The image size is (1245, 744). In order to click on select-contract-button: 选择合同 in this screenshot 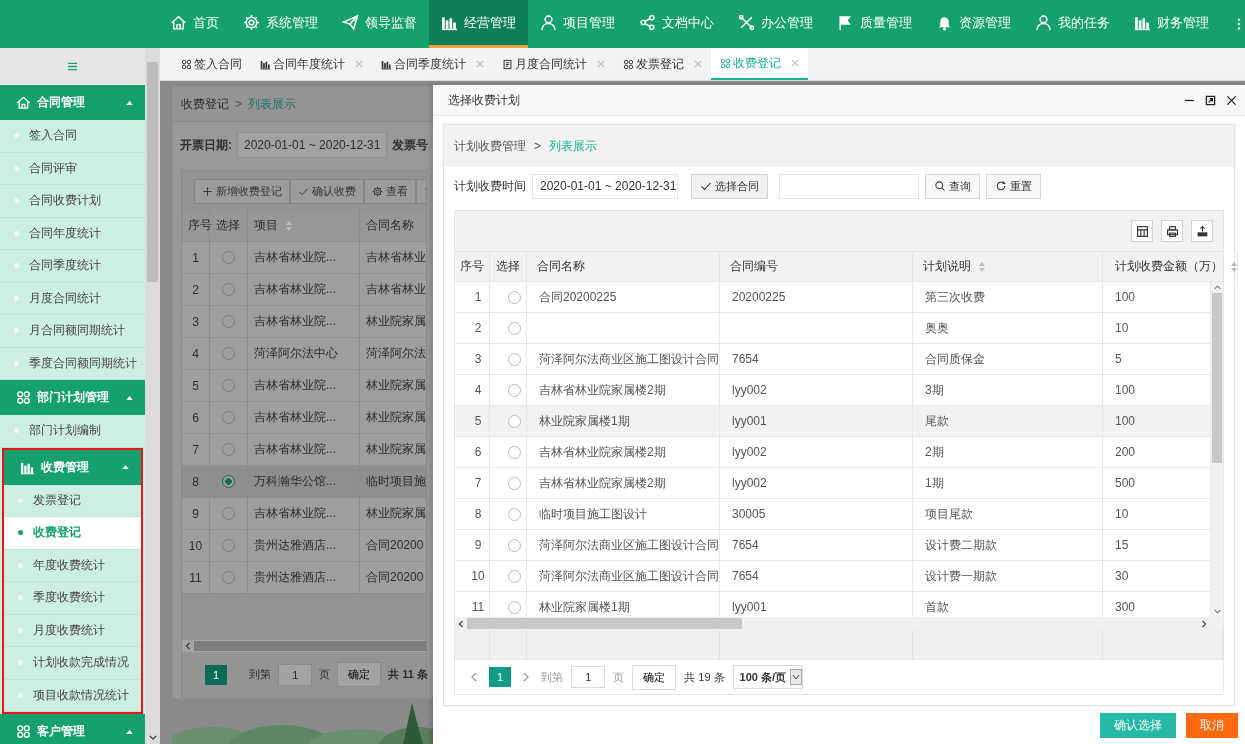, I will do `click(729, 186)`.